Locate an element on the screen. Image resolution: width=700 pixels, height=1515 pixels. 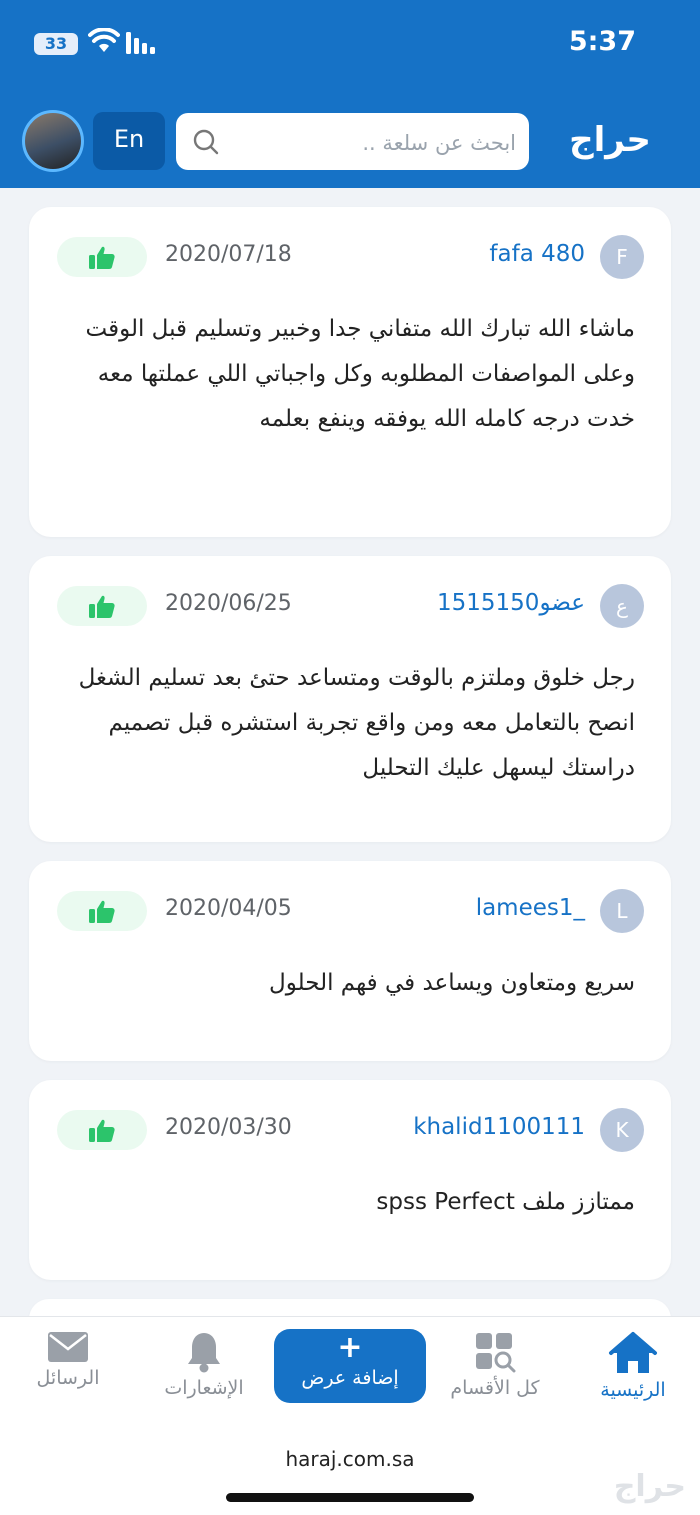
review-date: 2020/04/05 is located at coordinates (228, 908).